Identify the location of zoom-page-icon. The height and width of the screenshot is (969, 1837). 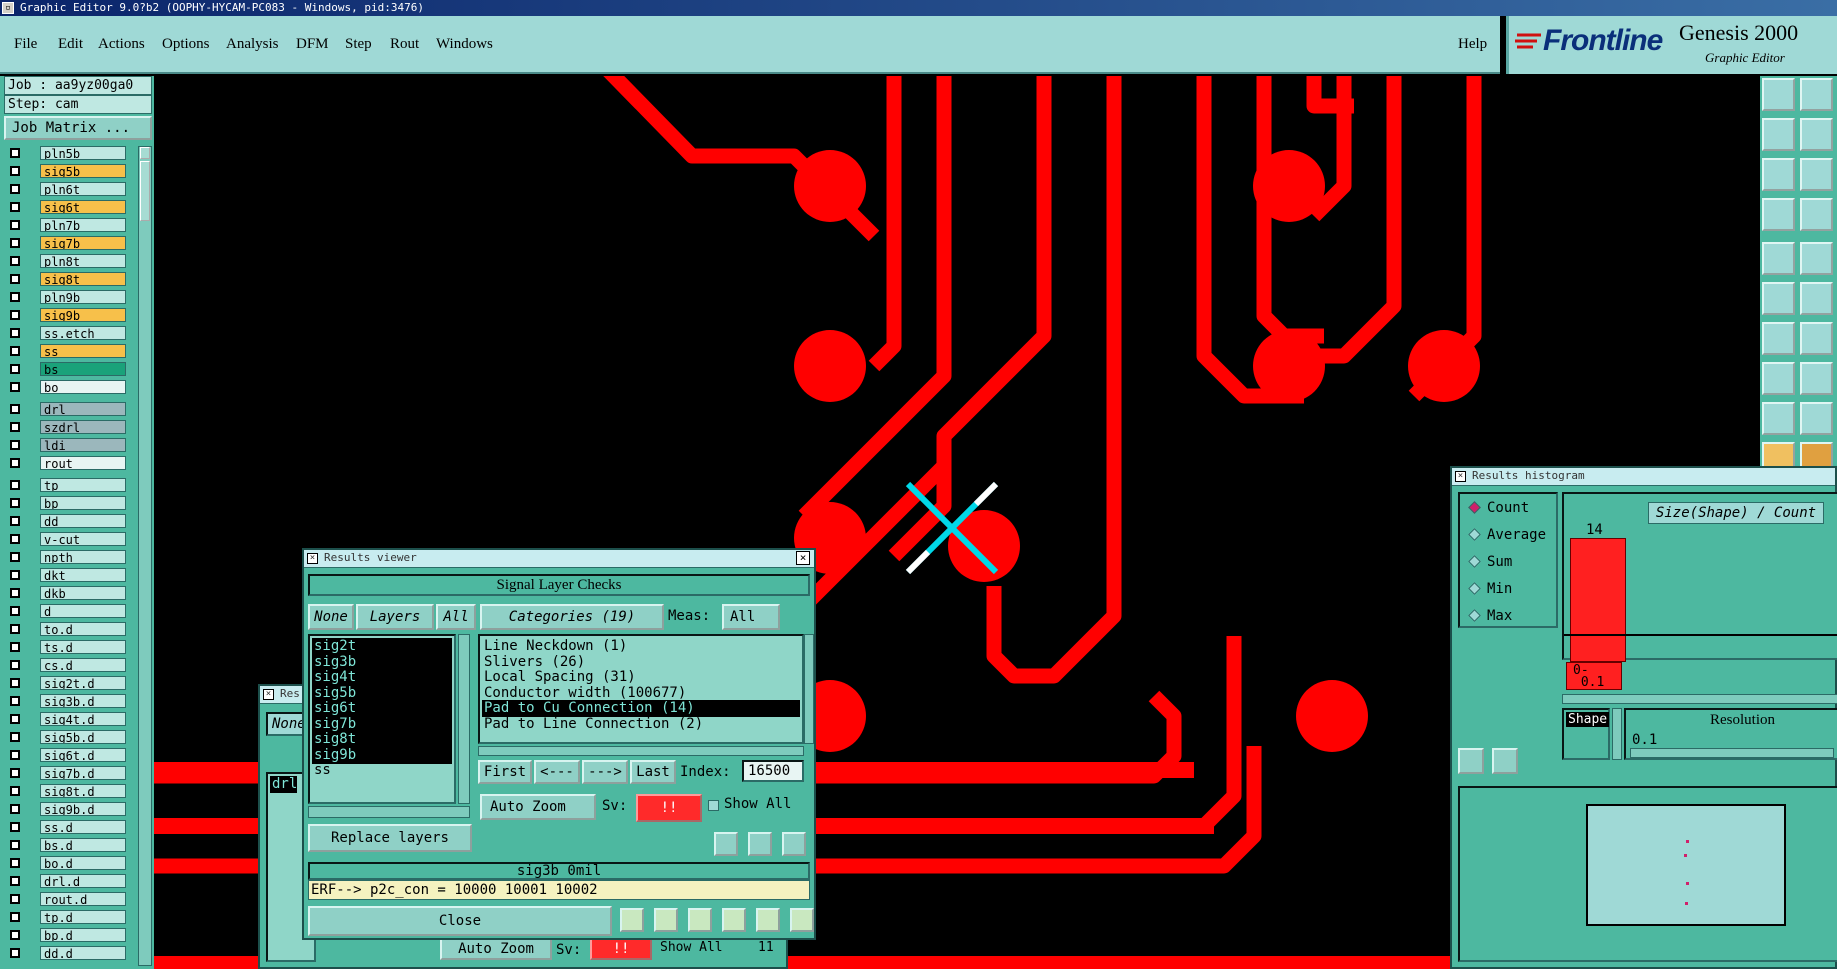
(1816, 94).